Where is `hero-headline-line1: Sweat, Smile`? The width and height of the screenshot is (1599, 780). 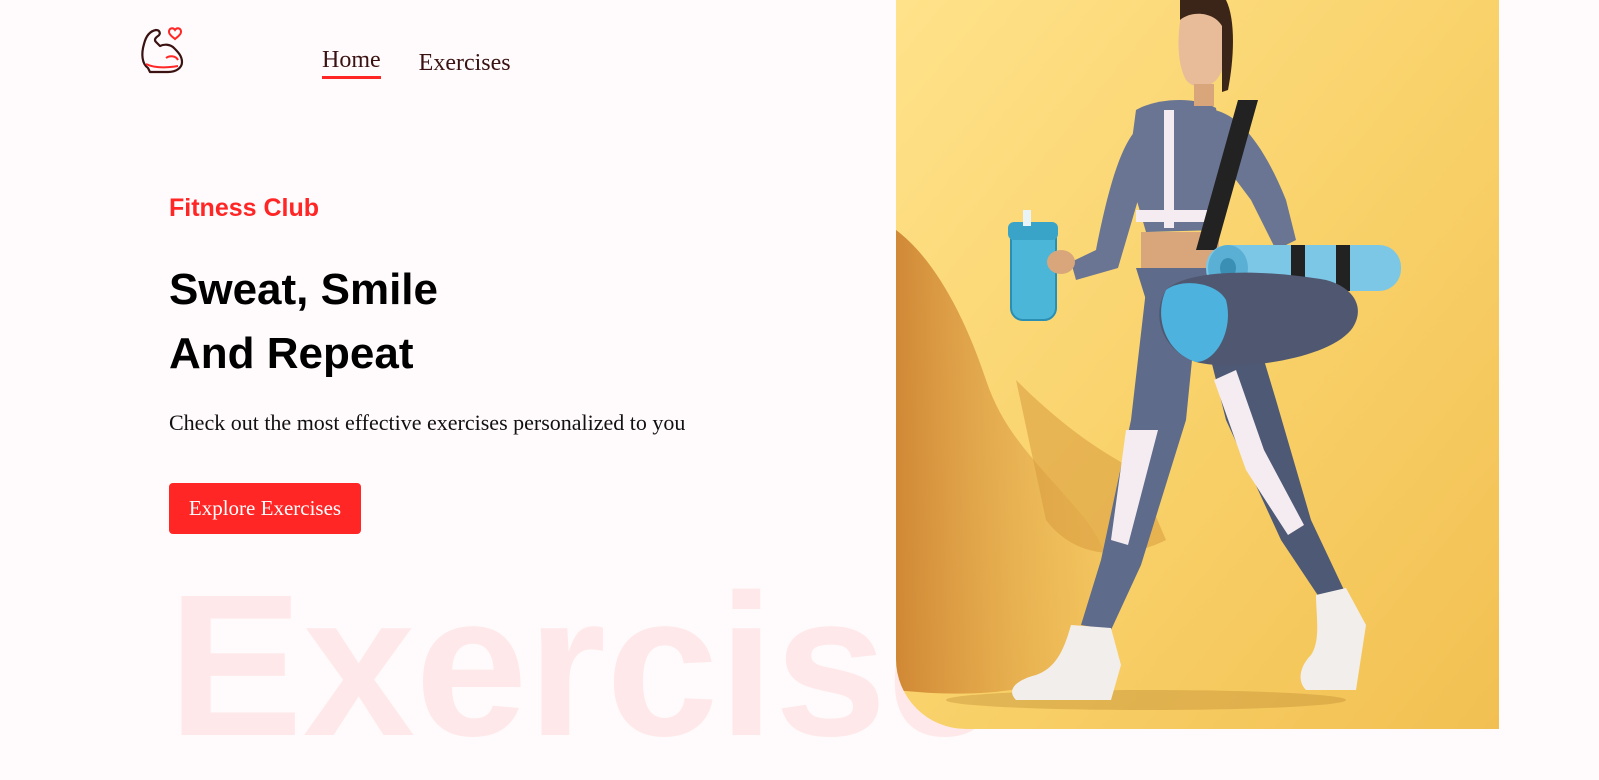 hero-headline-line1: Sweat, Smile is located at coordinates (304, 289).